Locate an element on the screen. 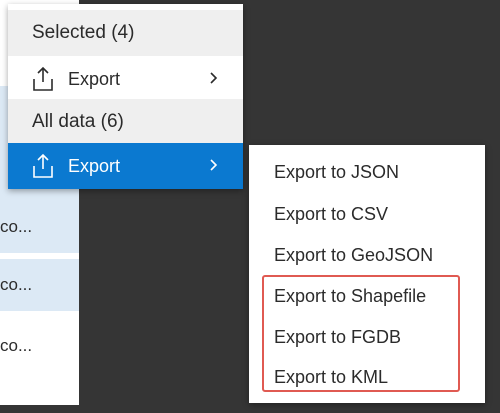 Image resolution: width=500 pixels, height=413 pixels. export-geojson-item: Export to GeoJSON is located at coordinates (367, 255).